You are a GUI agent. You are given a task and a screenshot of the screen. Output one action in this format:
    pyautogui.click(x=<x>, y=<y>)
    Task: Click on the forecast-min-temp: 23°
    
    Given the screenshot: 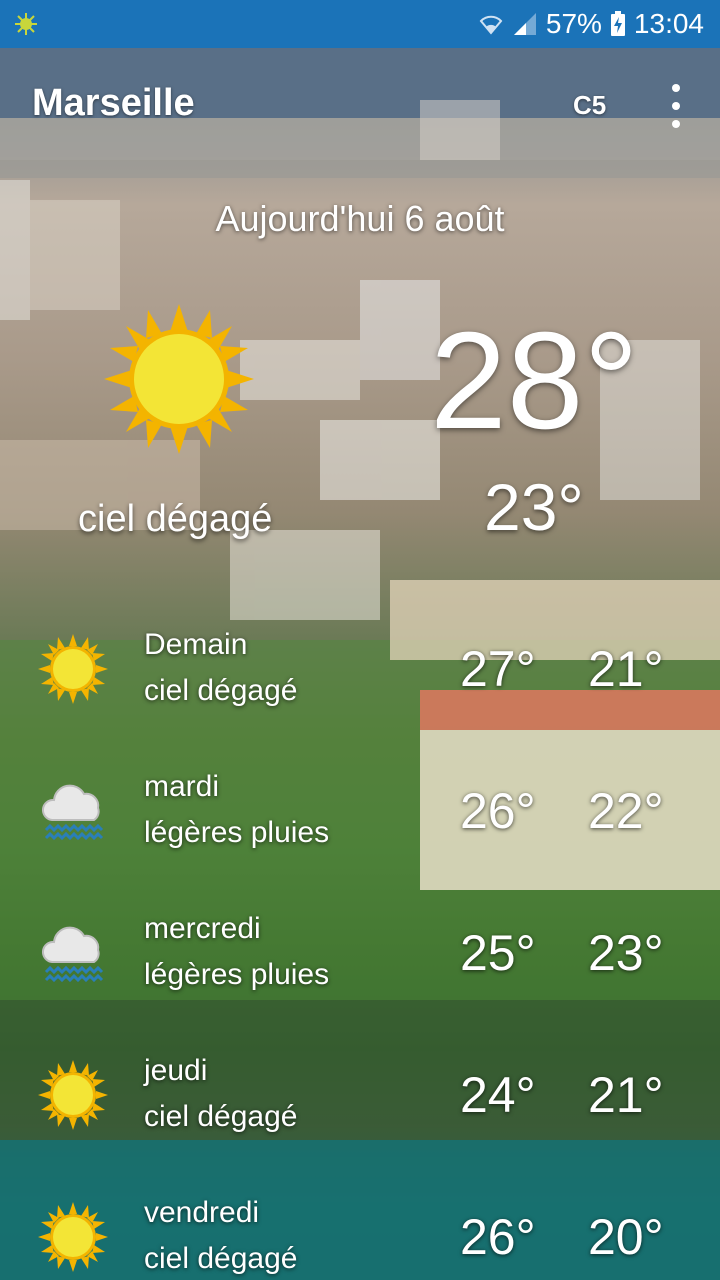 What is the action you would take?
    pyautogui.click(x=626, y=953)
    